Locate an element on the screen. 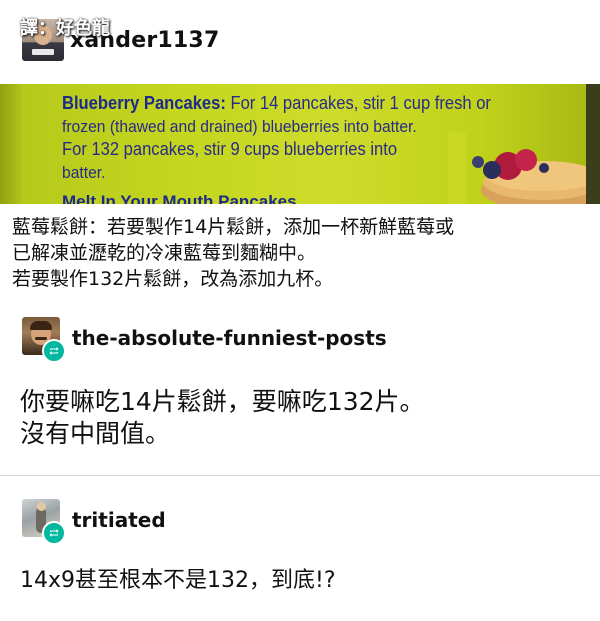  translator-watermark: 譯：好色龍 is located at coordinates (65, 28).